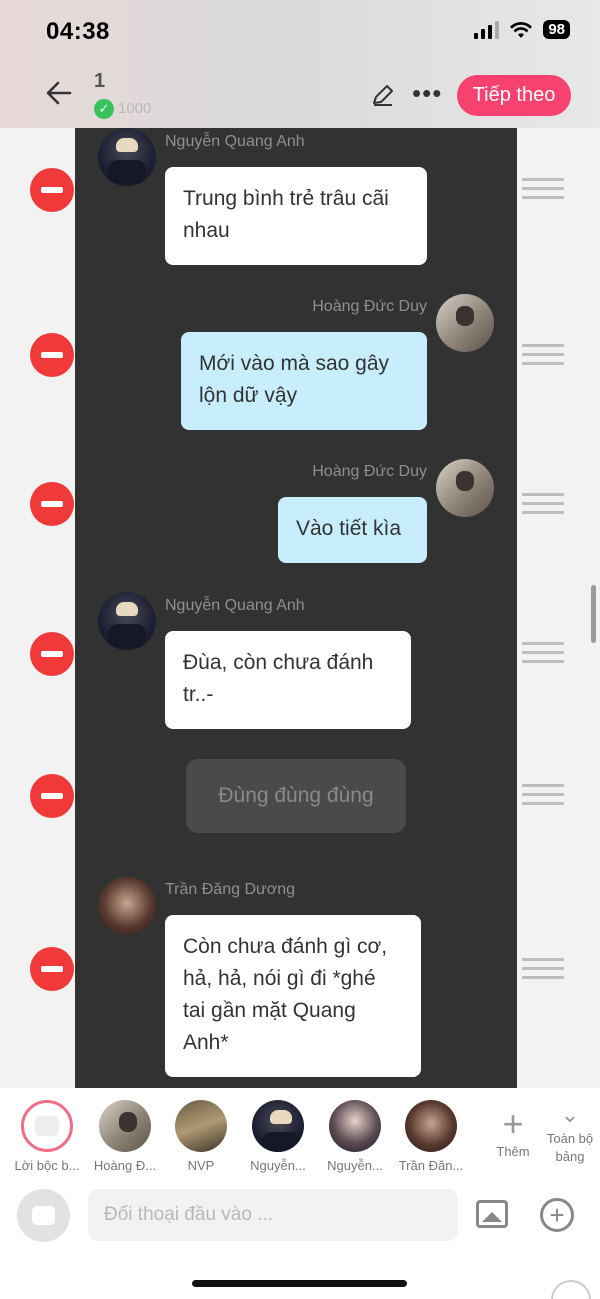 The image size is (600, 1299). I want to click on image-icon, so click(492, 1214).